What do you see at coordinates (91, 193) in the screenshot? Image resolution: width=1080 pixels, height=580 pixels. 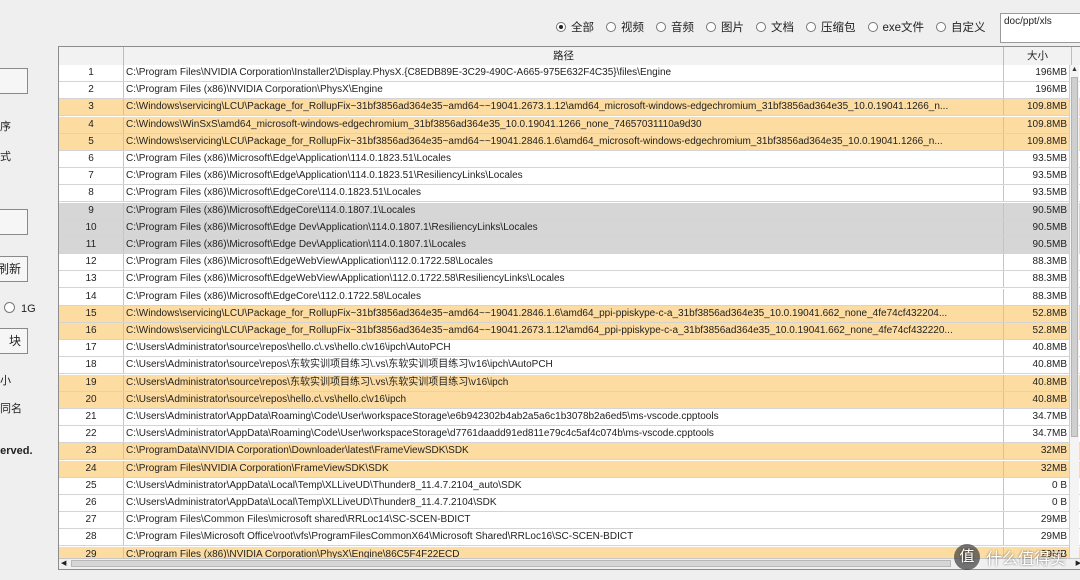 I see `row-index: 8` at bounding box center [91, 193].